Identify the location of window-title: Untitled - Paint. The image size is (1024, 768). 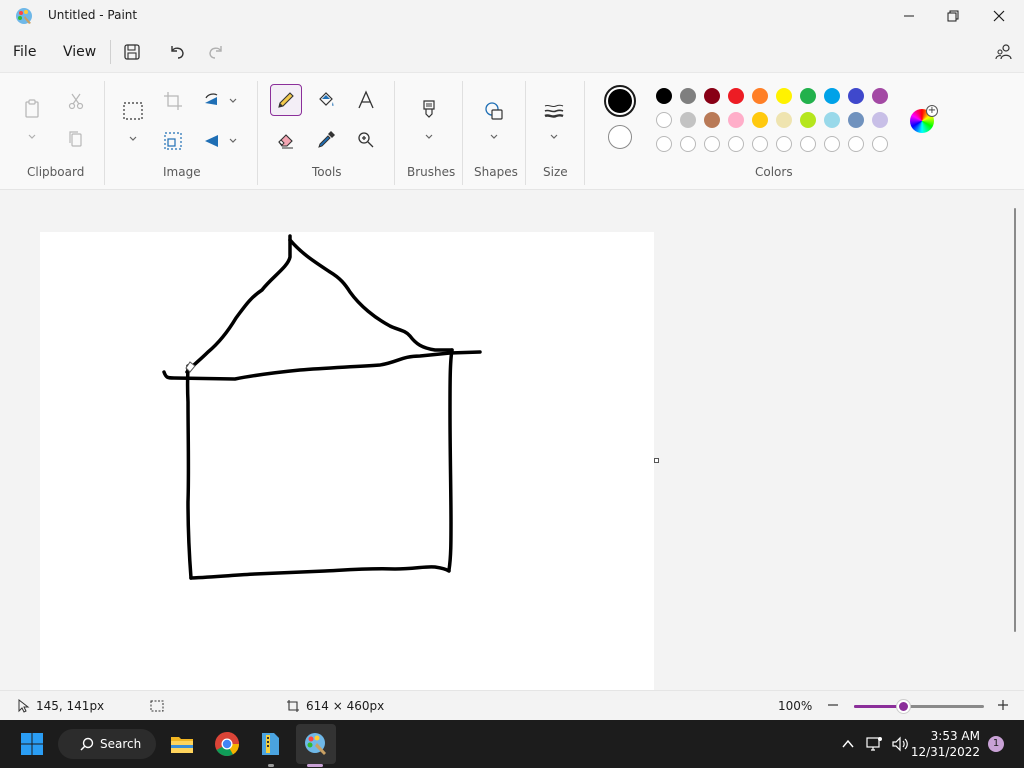
(93, 15).